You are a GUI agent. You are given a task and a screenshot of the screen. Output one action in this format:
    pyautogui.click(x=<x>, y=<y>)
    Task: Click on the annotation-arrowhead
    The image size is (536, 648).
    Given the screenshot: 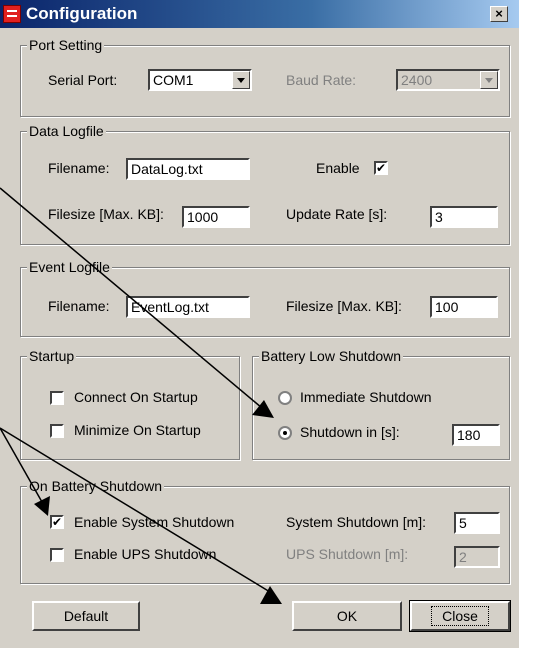 What is the action you would take?
    pyautogui.click(x=42, y=506)
    